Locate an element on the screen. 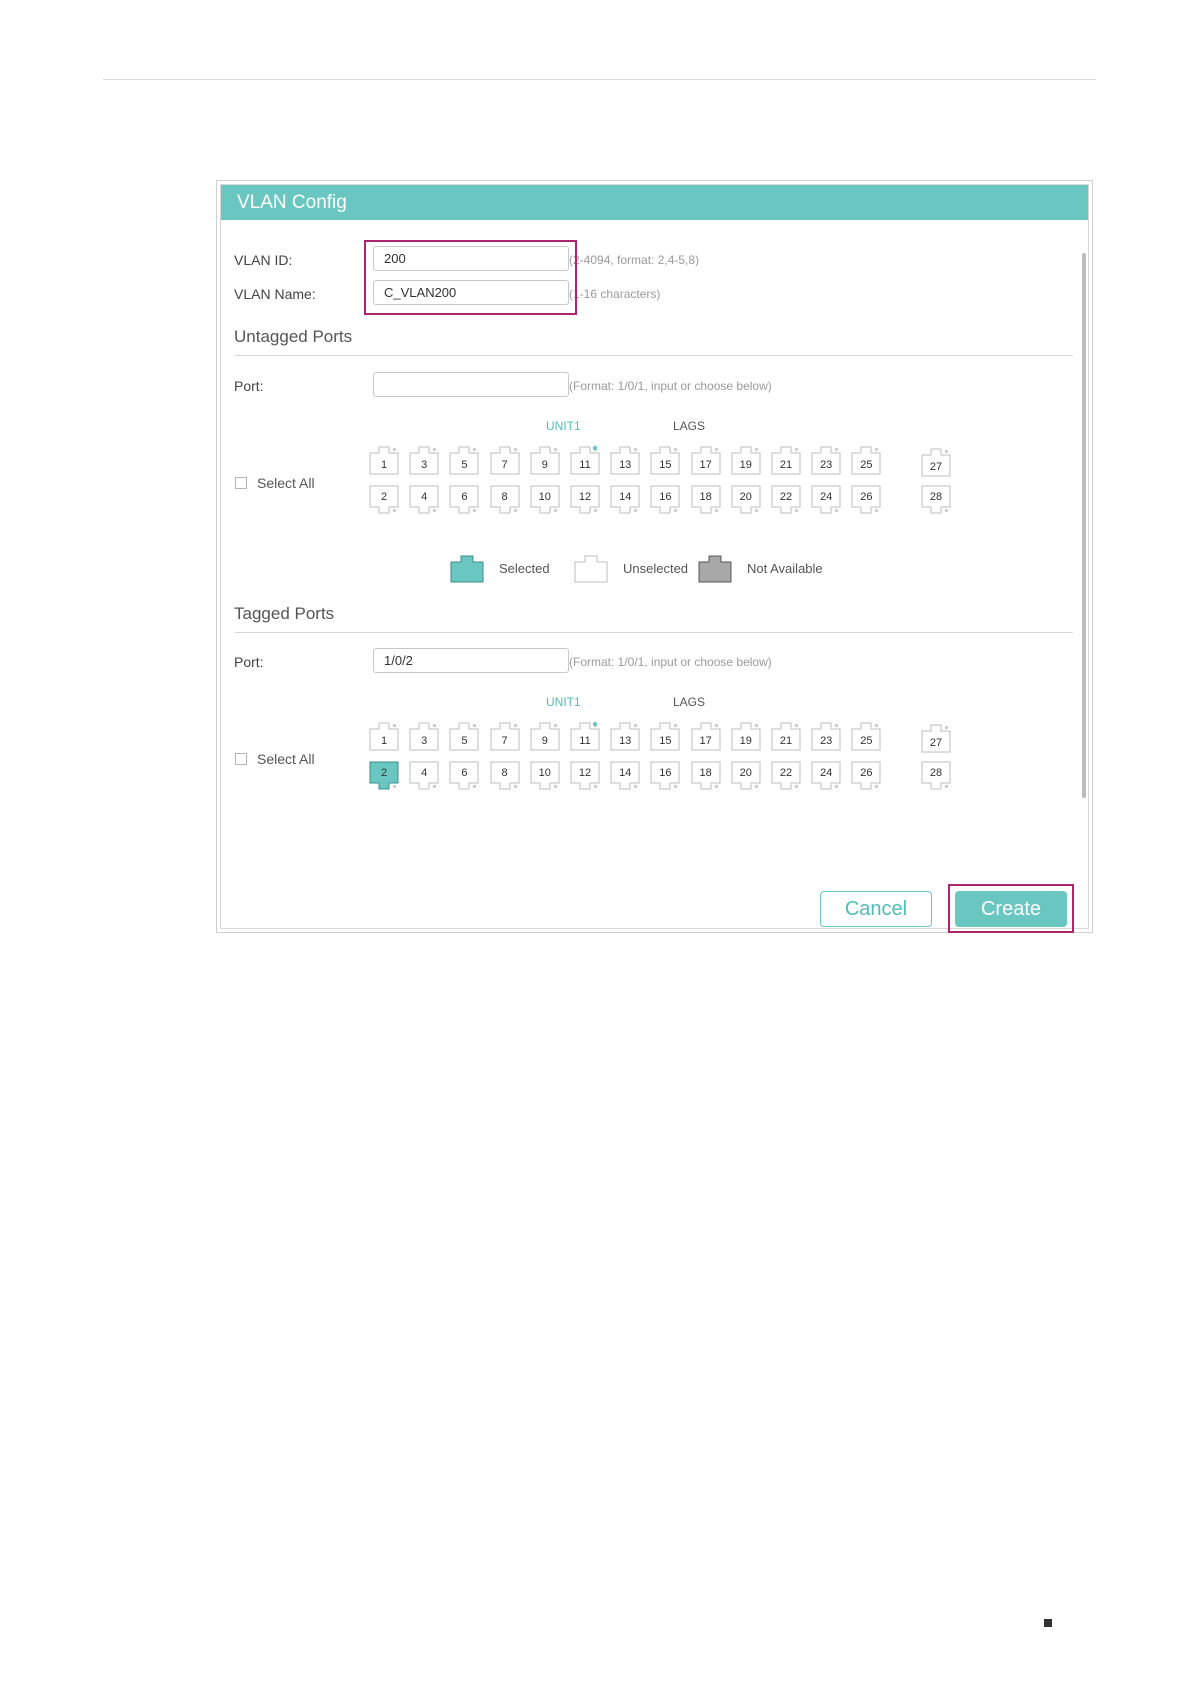  untagged-port-7: 7 is located at coordinates (505, 460).